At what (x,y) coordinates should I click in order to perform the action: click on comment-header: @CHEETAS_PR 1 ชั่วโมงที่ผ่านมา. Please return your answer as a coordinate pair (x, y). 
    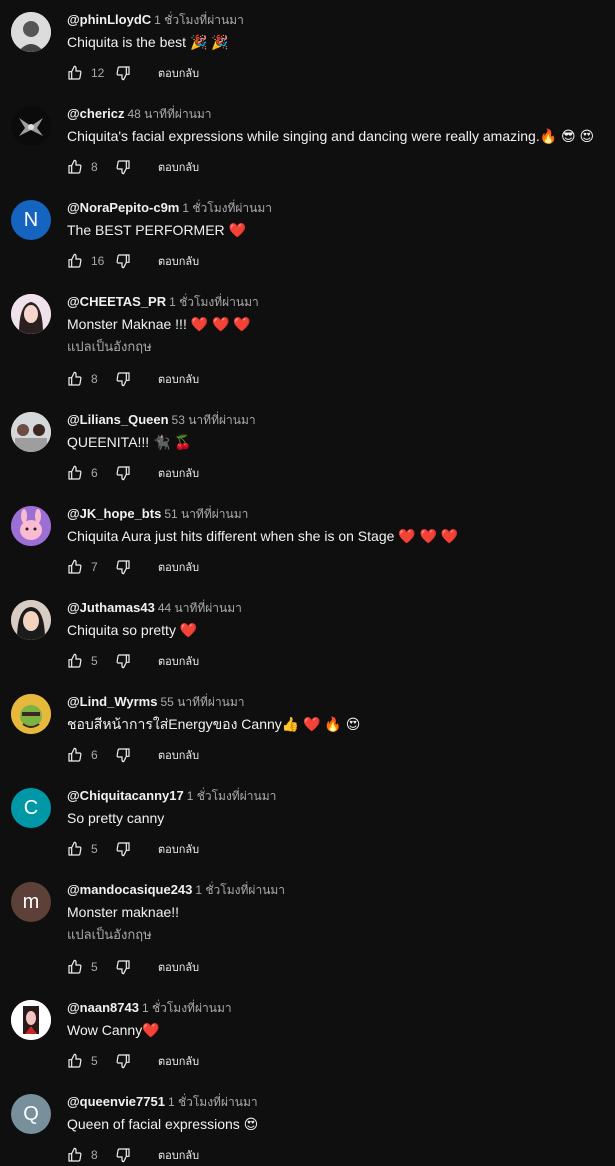
    Looking at the image, I should click on (163, 302).